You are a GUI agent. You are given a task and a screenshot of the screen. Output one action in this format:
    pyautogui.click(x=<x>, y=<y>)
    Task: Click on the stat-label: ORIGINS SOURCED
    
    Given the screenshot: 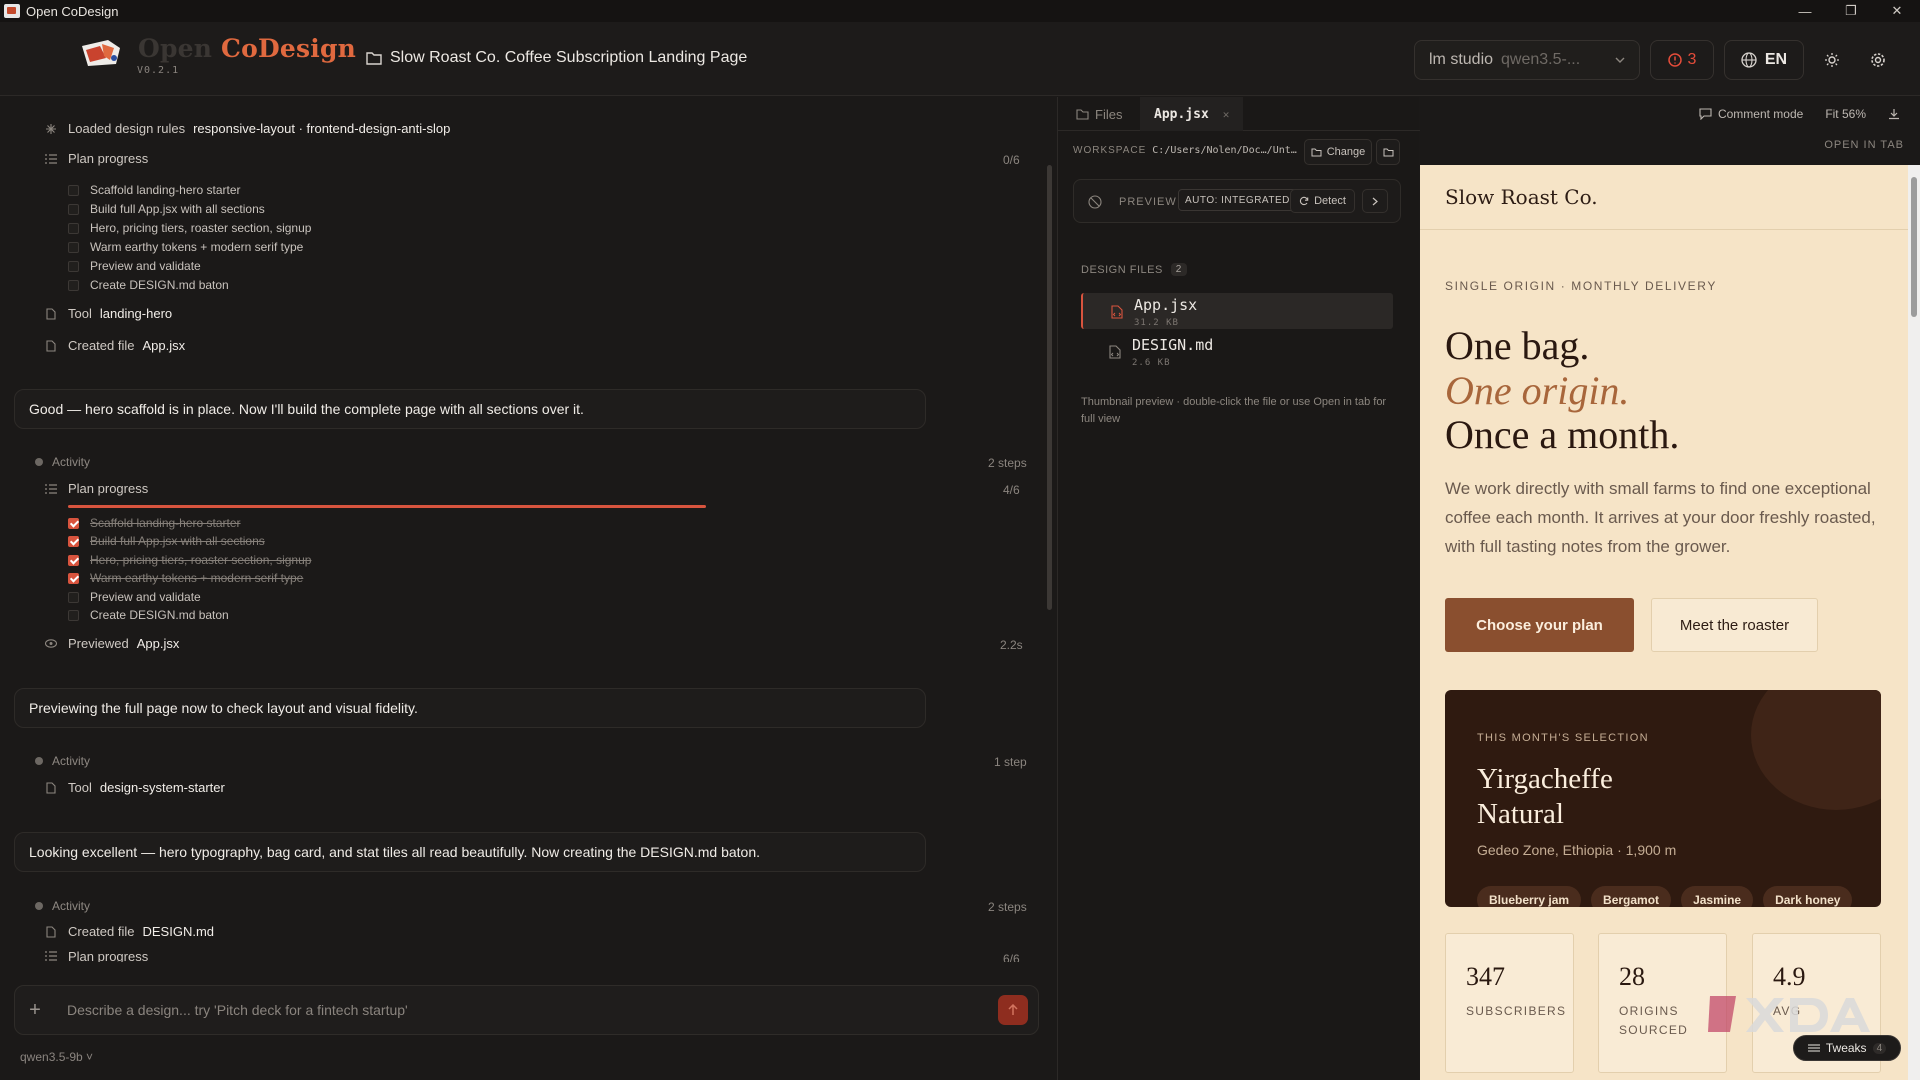 What is the action you would take?
    pyautogui.click(x=1654, y=1020)
    